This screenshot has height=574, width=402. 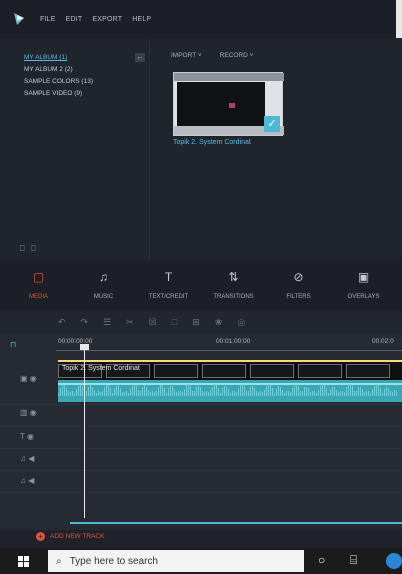 What do you see at coordinates (85, 322) in the screenshot?
I see `redo-icon: ↷` at bounding box center [85, 322].